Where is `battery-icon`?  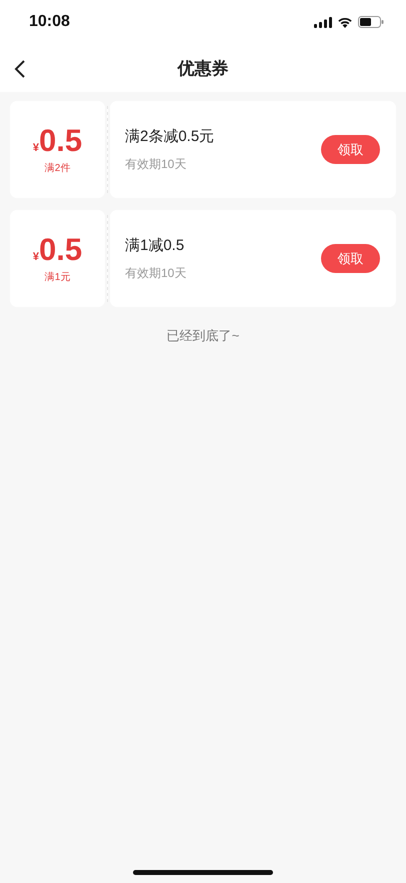
battery-icon is located at coordinates (371, 22).